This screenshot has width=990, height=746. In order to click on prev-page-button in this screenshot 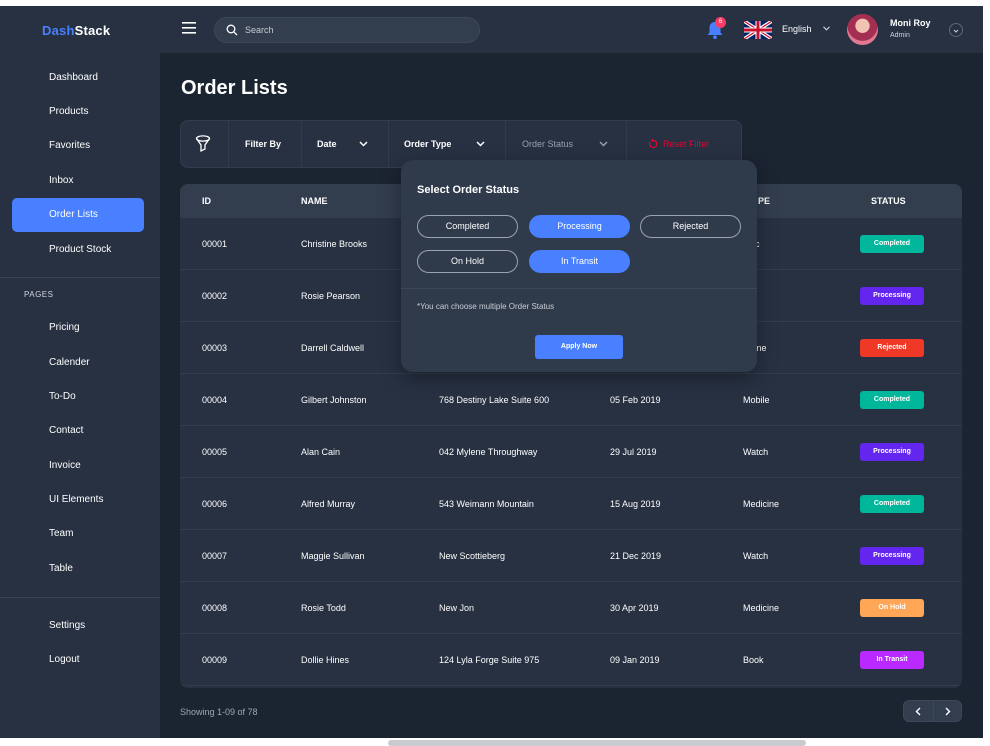, I will do `click(918, 711)`.